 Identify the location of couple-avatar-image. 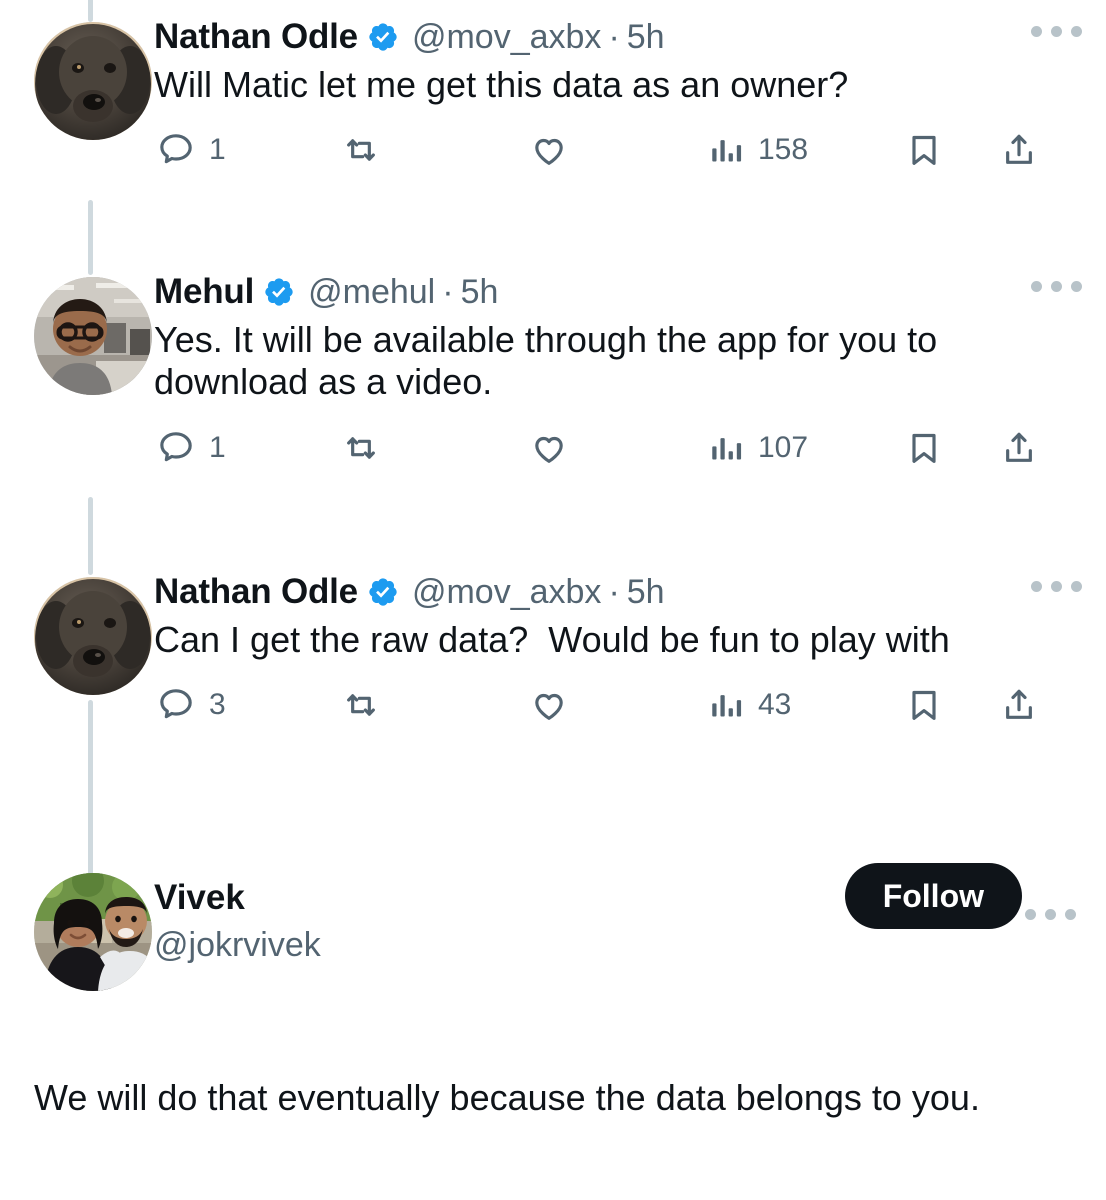
(93, 932).